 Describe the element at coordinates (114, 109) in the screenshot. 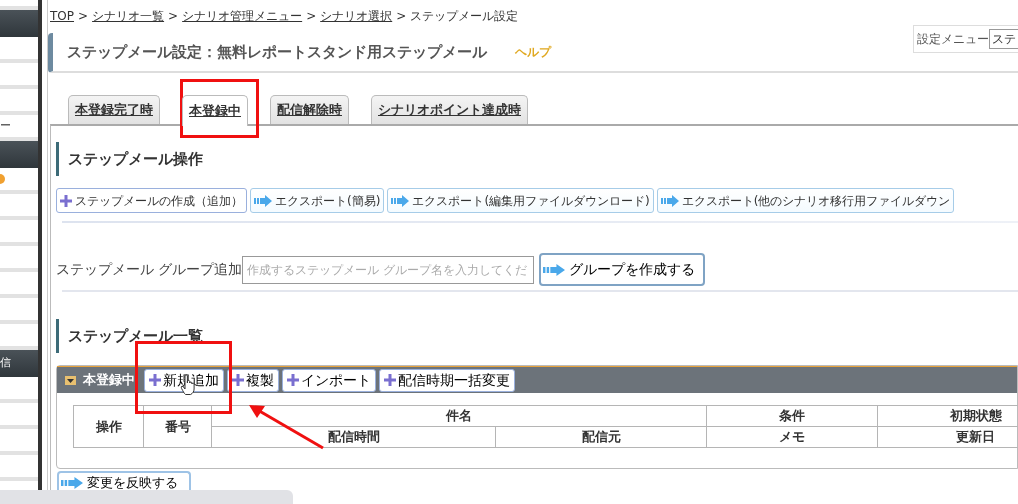

I see `tab: 本登録完了時` at that location.